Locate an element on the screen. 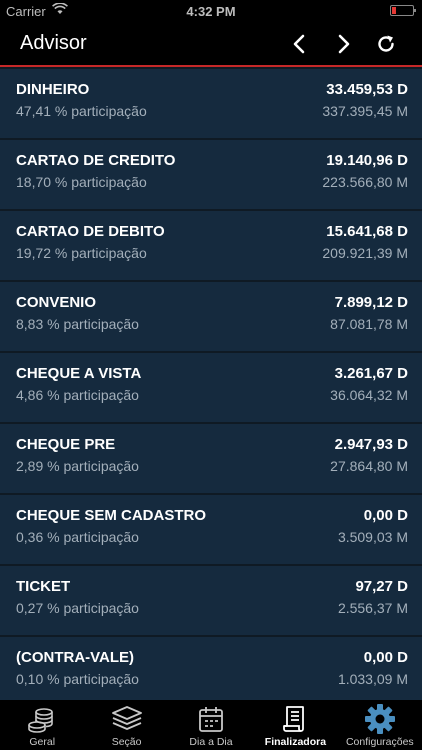  item-name: DINHEIRO is located at coordinates (53, 89).